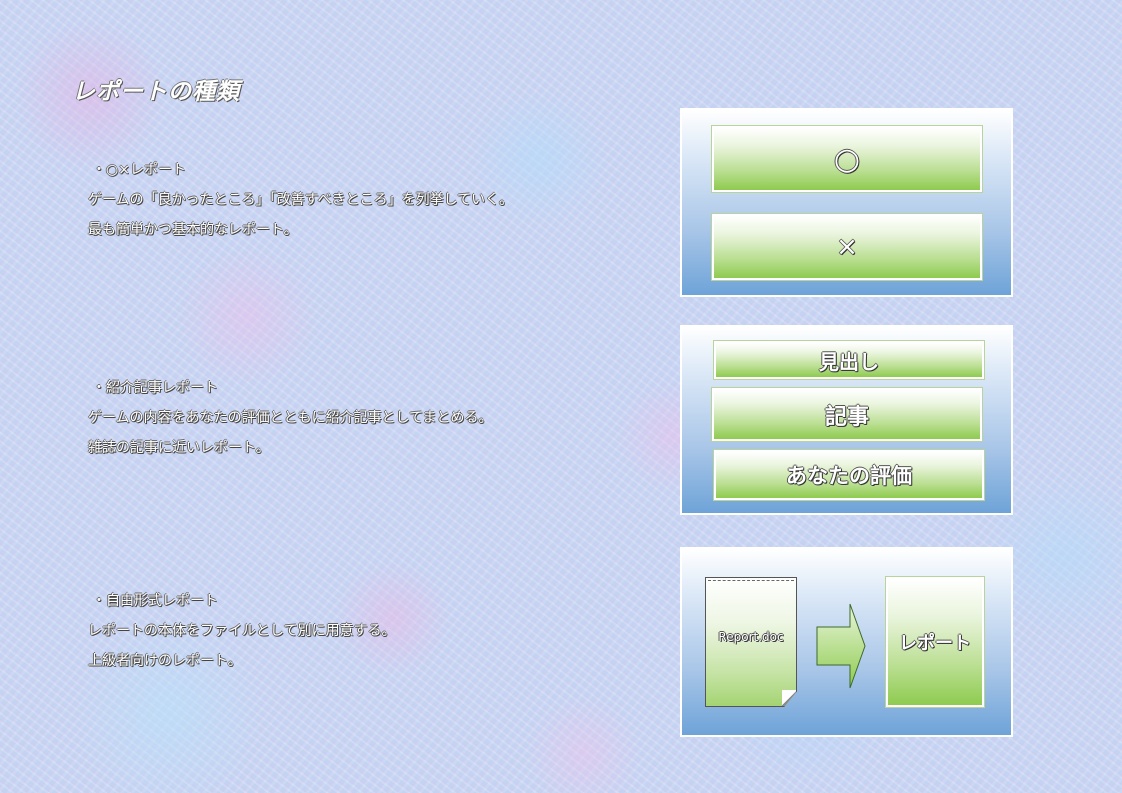 The image size is (1122, 793). Describe the element at coordinates (841, 646) in the screenshot. I see `arrow-right-icon` at that location.